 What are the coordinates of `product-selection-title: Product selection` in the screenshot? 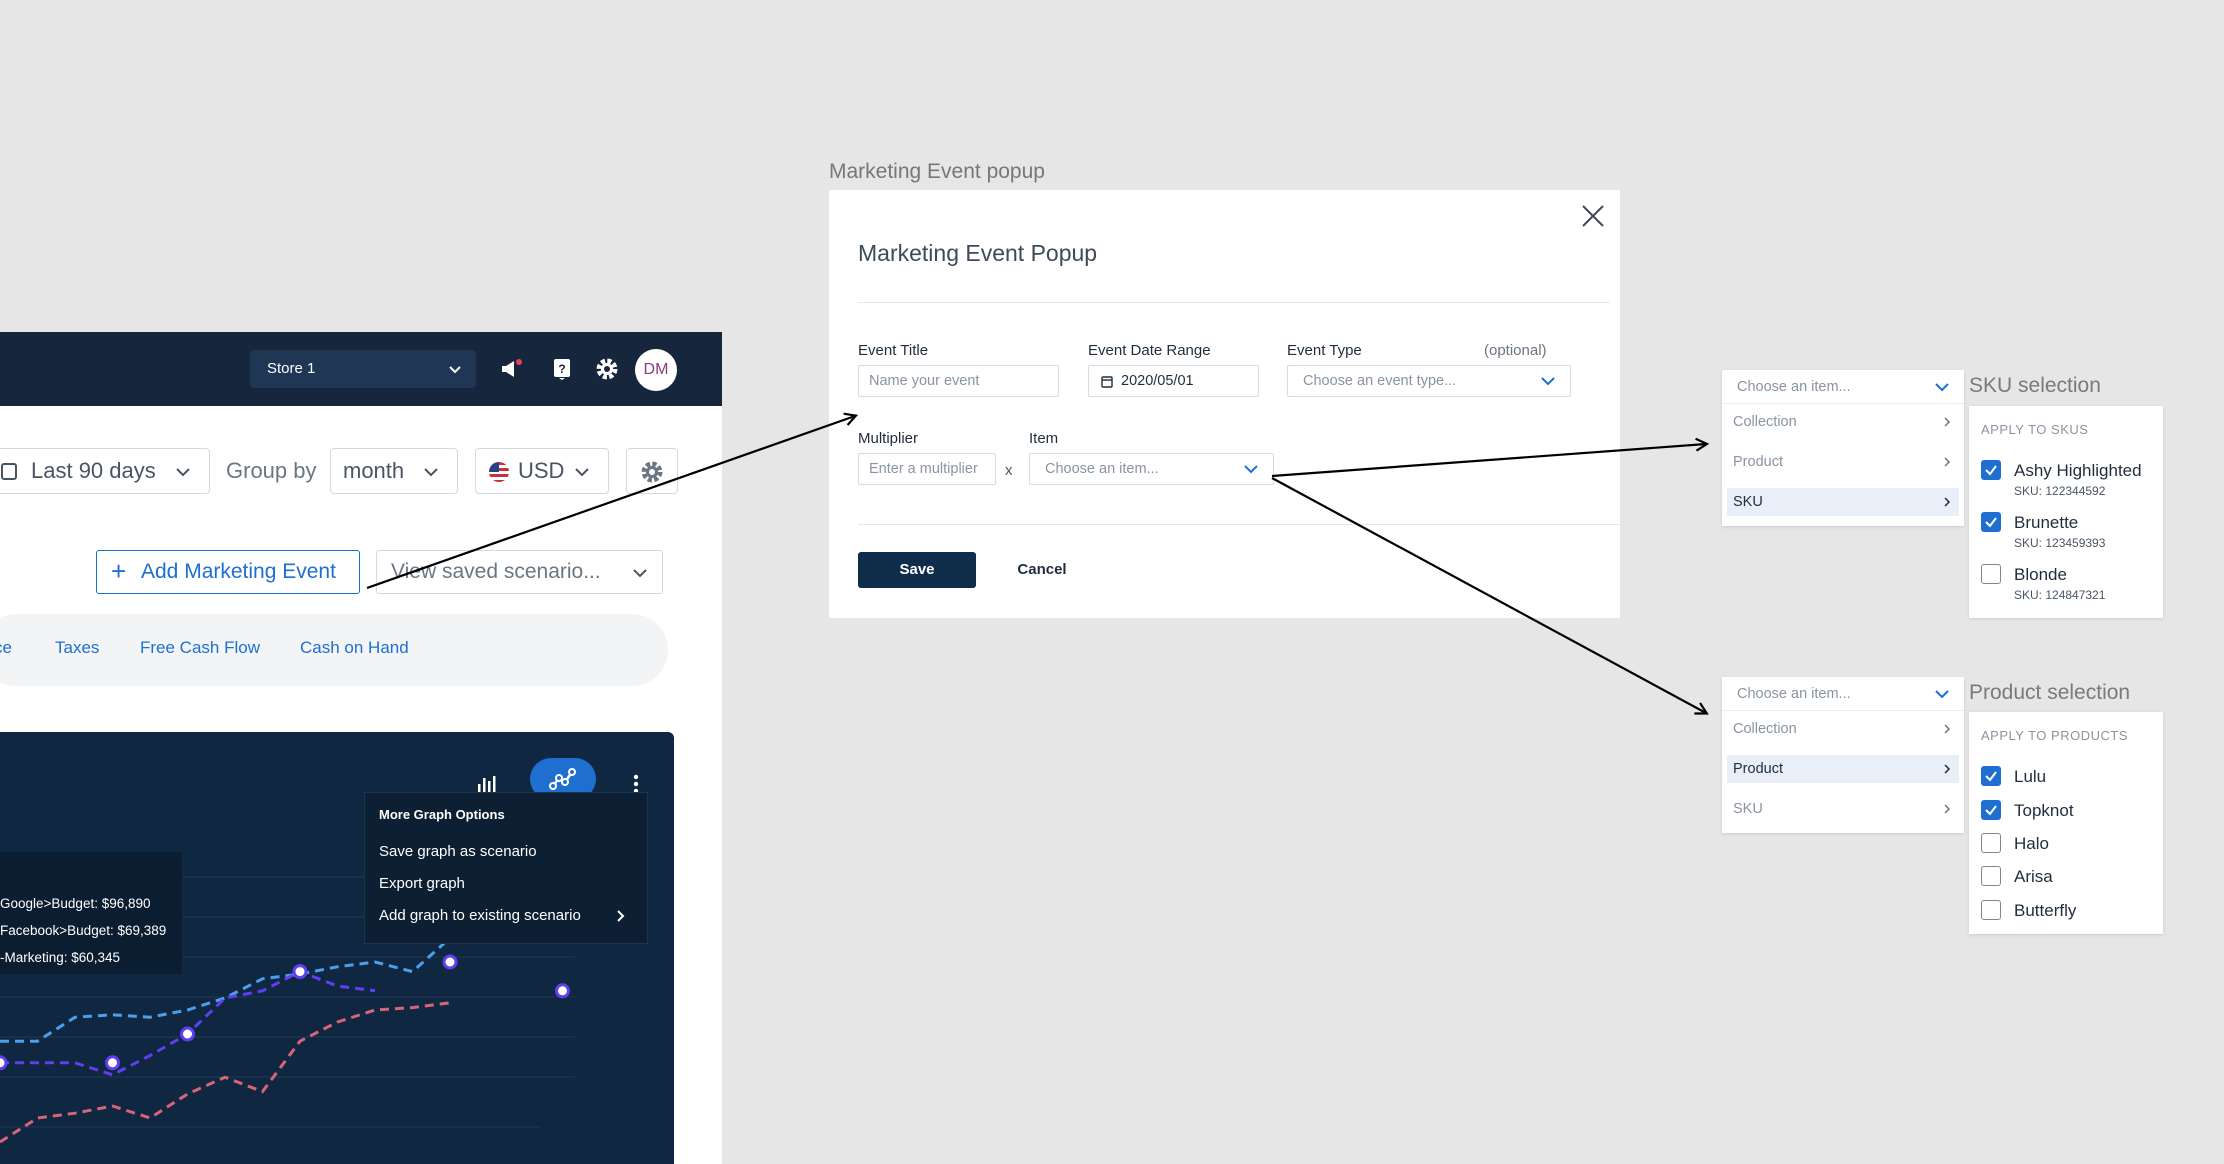 It's located at (2050, 692).